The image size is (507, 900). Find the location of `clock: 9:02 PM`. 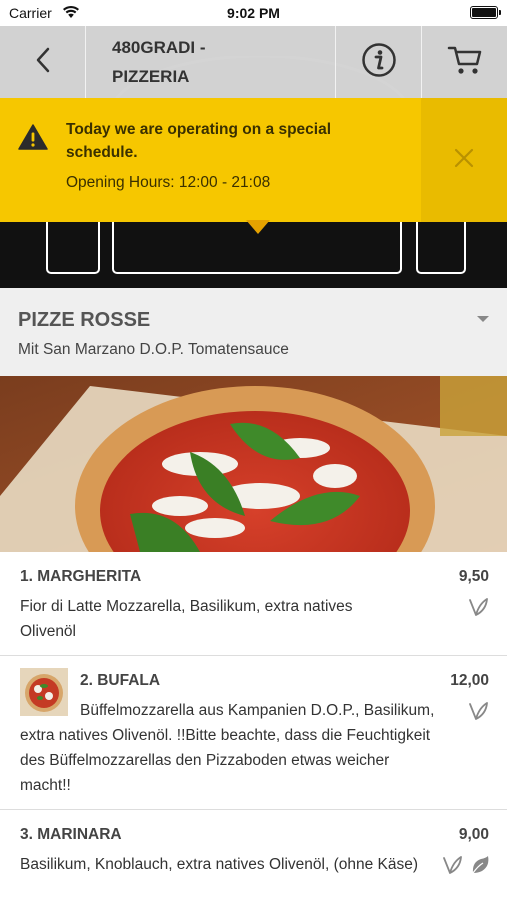

clock: 9:02 PM is located at coordinates (253, 13).